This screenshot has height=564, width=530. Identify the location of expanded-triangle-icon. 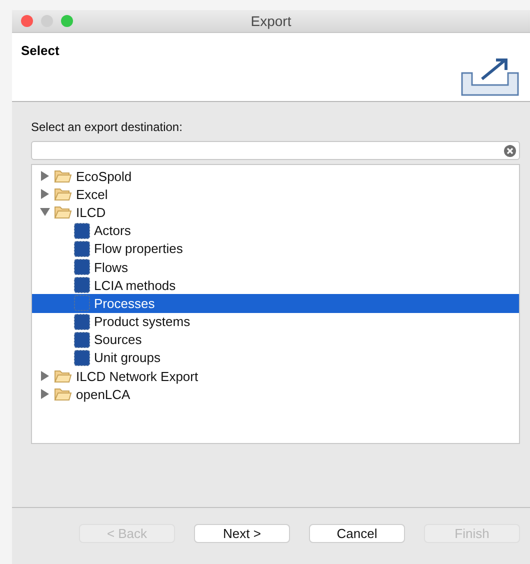
(45, 212).